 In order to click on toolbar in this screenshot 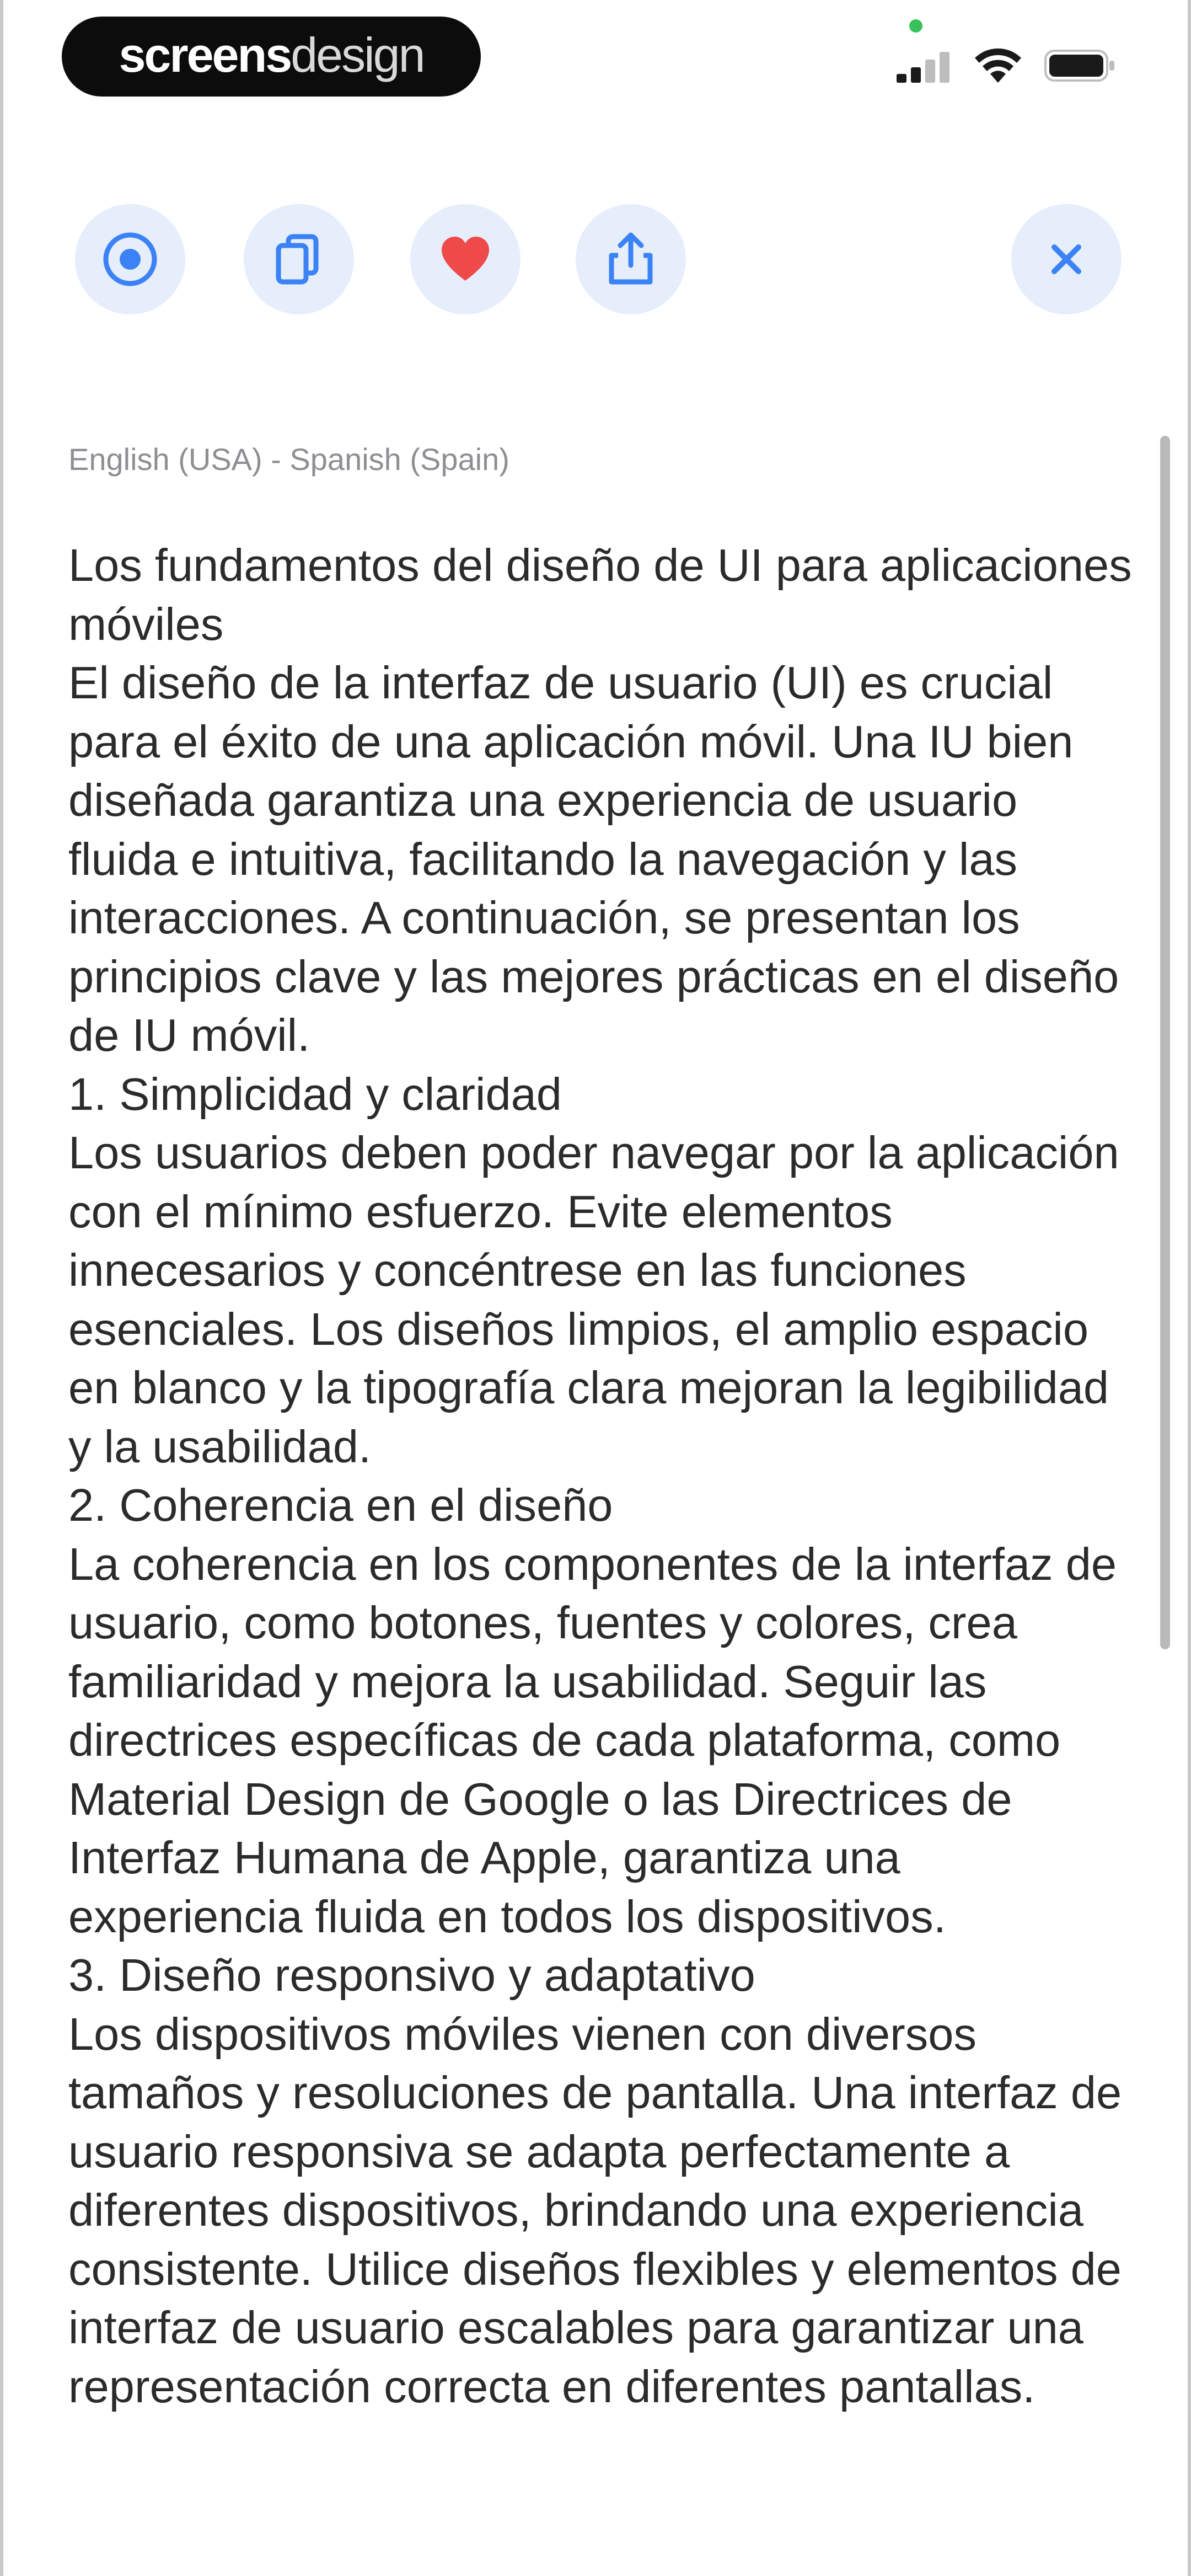, I will do `click(595, 259)`.